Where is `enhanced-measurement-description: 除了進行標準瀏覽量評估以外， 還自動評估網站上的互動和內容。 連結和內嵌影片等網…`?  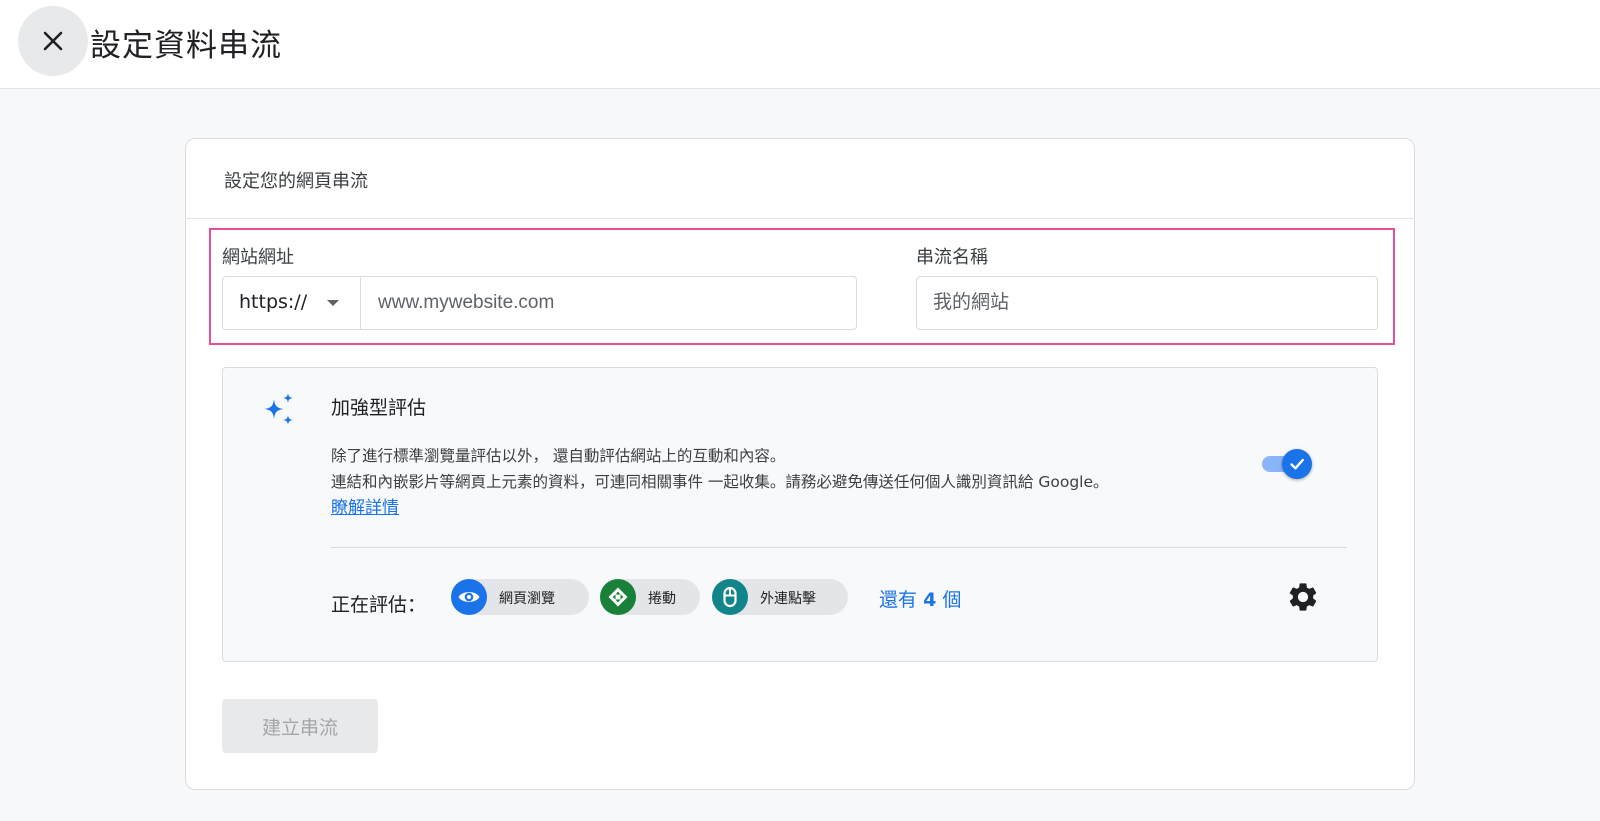 enhanced-measurement-description: 除了進行標準瀏覽量評估以外， 還自動評估網站上的互動和內容。 連結和內嵌影片等網… is located at coordinates (720, 482).